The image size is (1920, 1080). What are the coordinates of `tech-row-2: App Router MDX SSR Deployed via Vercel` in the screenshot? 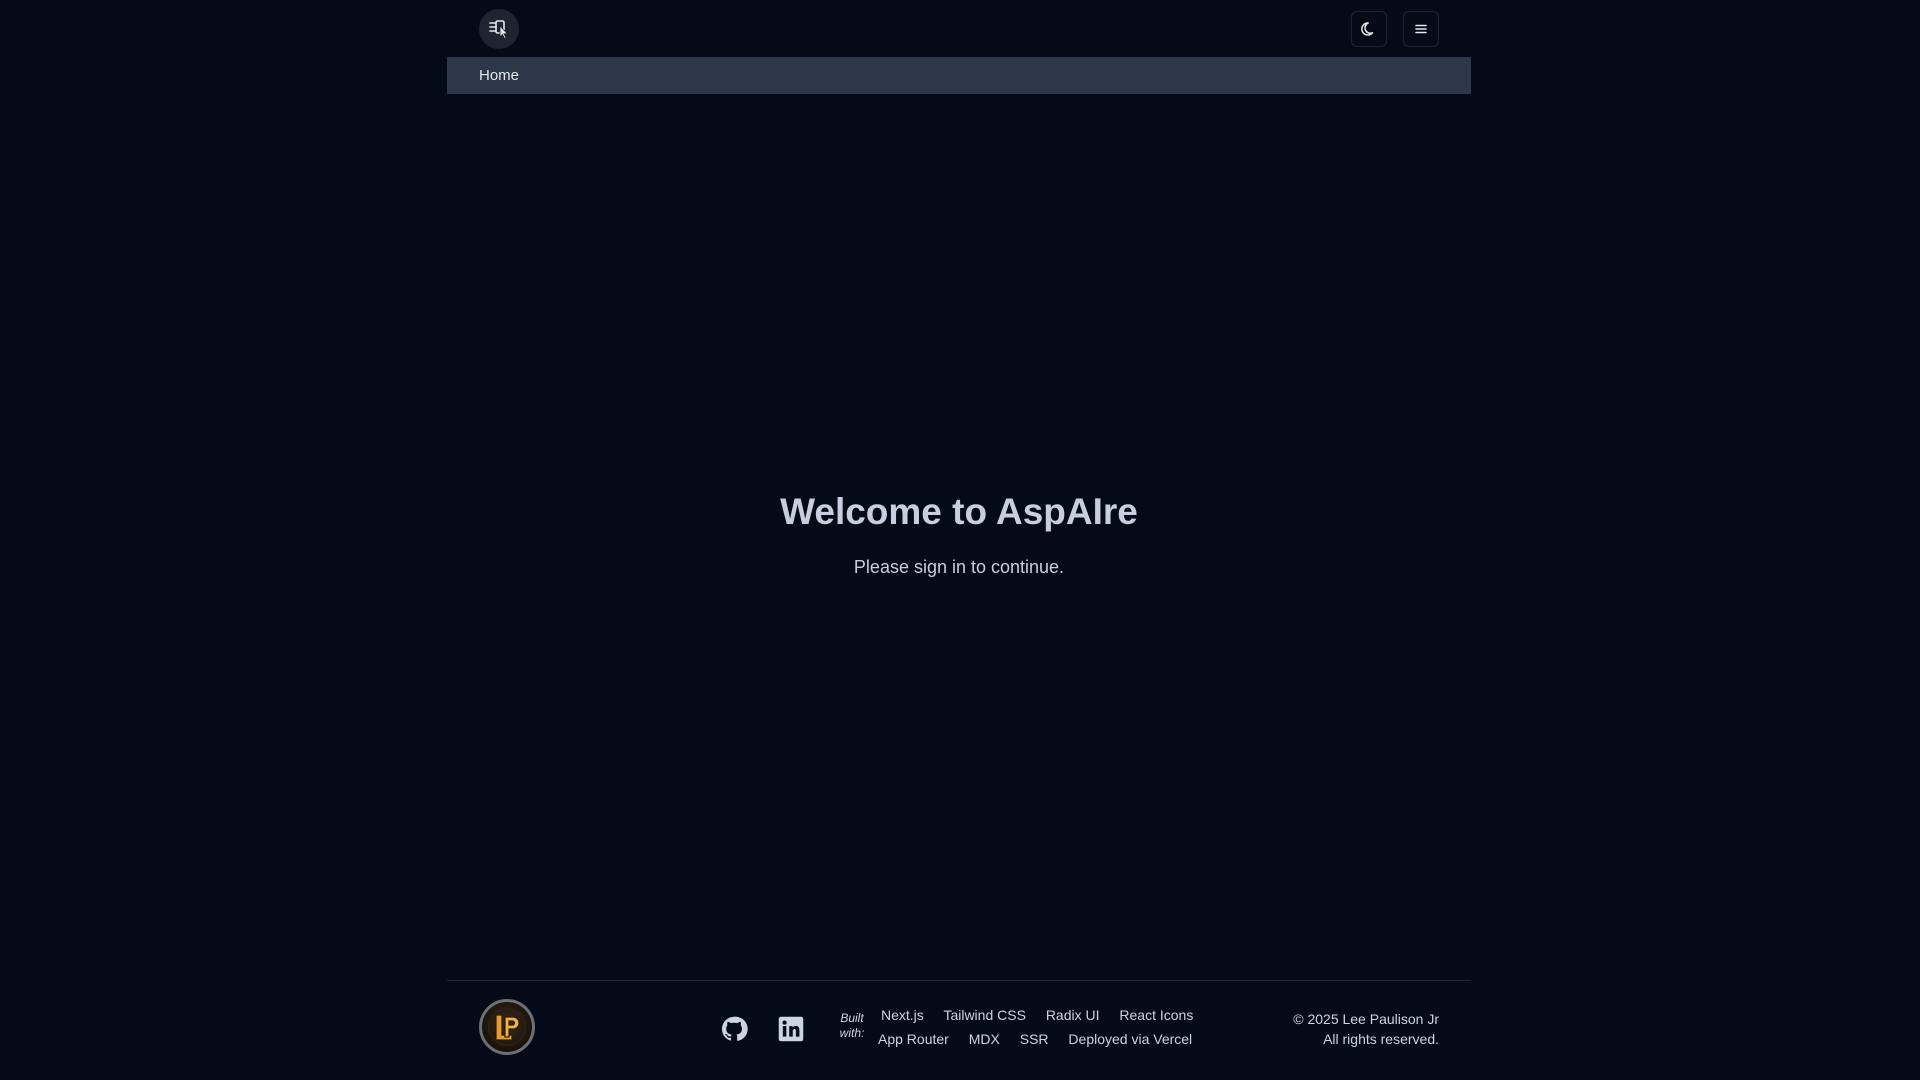 It's located at (1043, 1039).